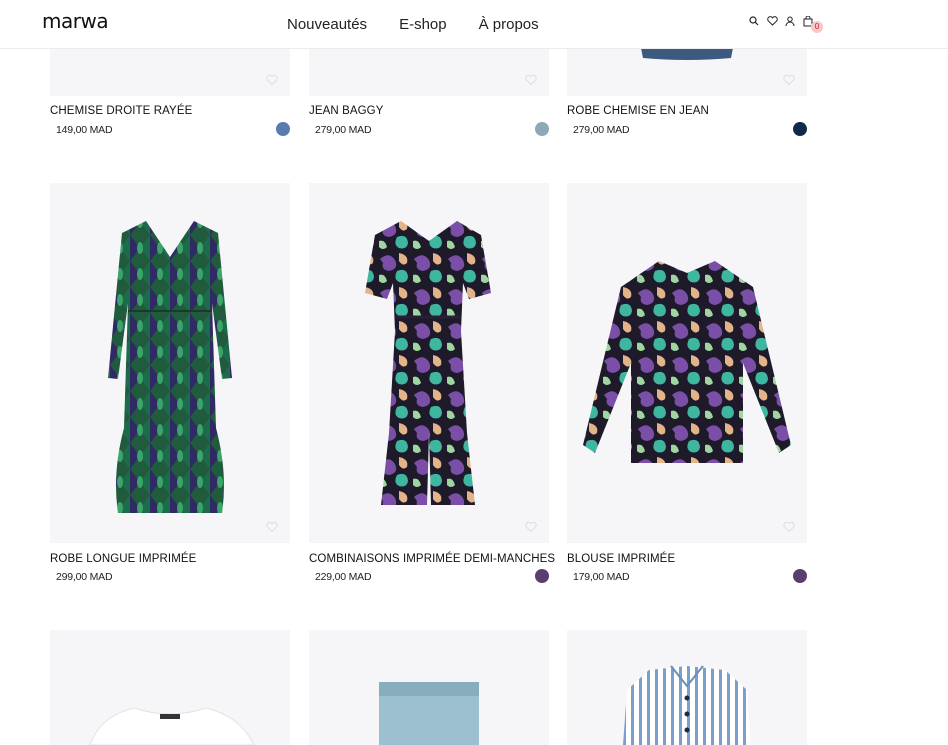 The width and height of the screenshot is (948, 745). I want to click on main-nav: Nouveautés E-shop À propos, so click(413, 24).